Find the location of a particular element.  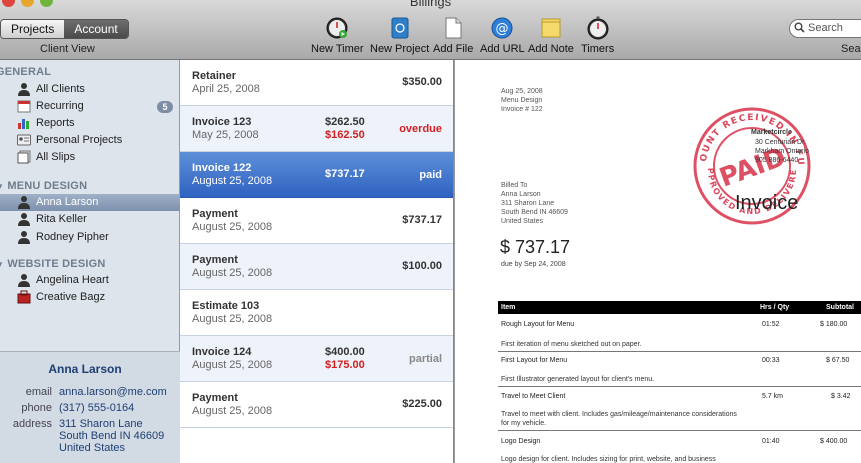

recurring-count-badge: 5 is located at coordinates (165, 107).